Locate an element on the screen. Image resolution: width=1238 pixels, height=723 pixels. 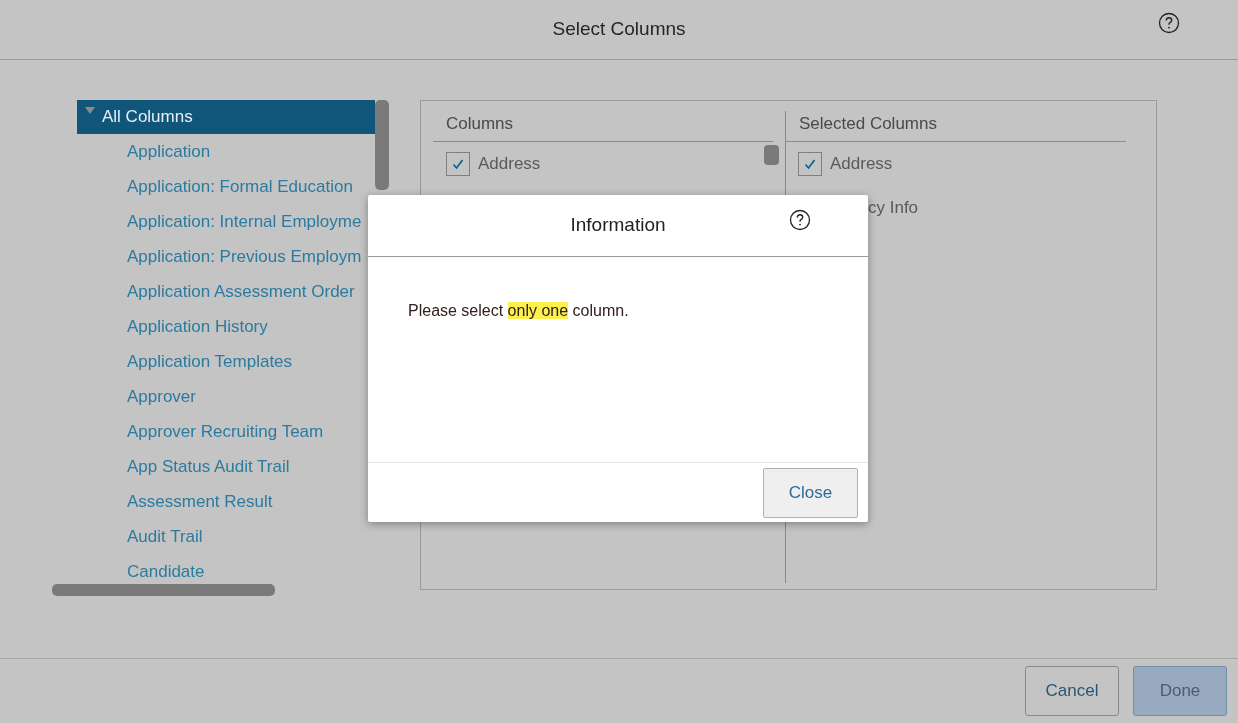
triangle-icon is located at coordinates (90, 110).